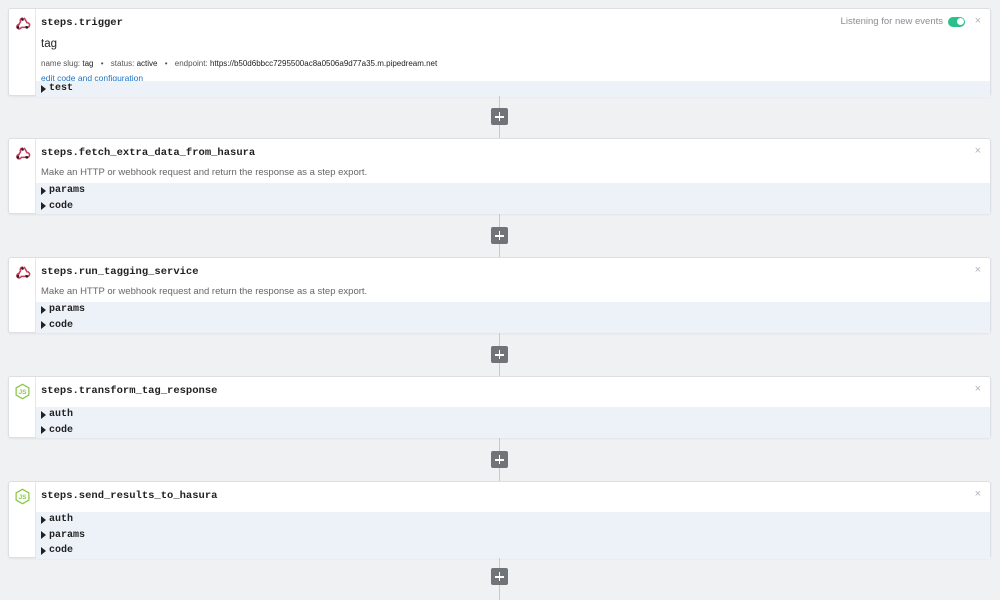 This screenshot has height=600, width=1000. I want to click on listening-text: Listening for new events, so click(891, 21).